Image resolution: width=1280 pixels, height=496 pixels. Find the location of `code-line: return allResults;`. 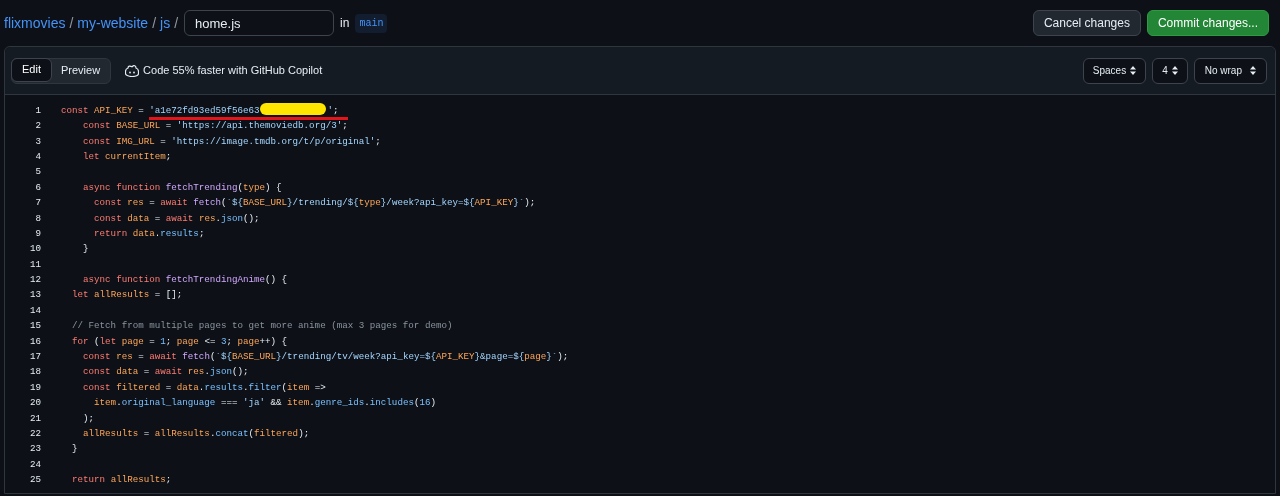

code-line: return allResults; is located at coordinates (121, 480).